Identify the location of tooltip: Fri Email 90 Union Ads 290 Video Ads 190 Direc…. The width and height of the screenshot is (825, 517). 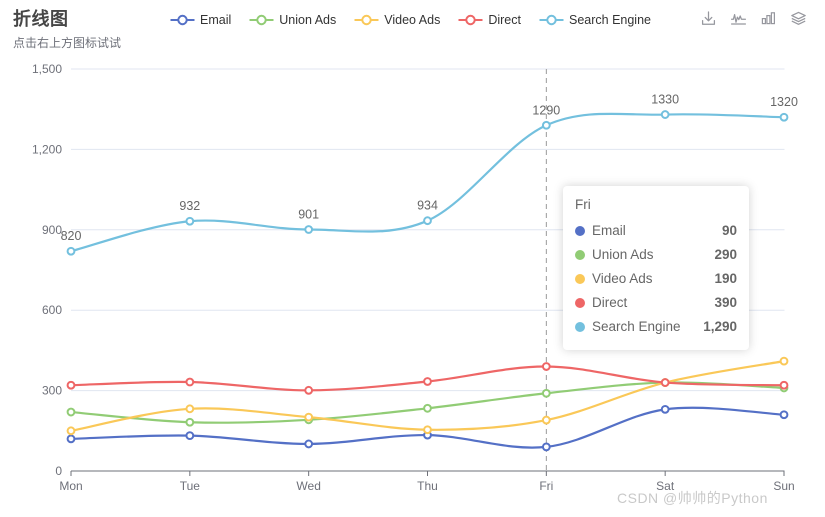
(656, 268).